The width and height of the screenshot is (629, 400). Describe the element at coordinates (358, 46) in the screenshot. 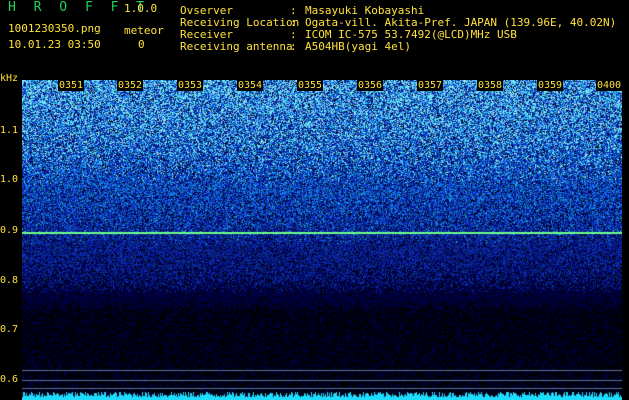

I see `info-value-antenna: A504HB(yagi 4el)` at that location.